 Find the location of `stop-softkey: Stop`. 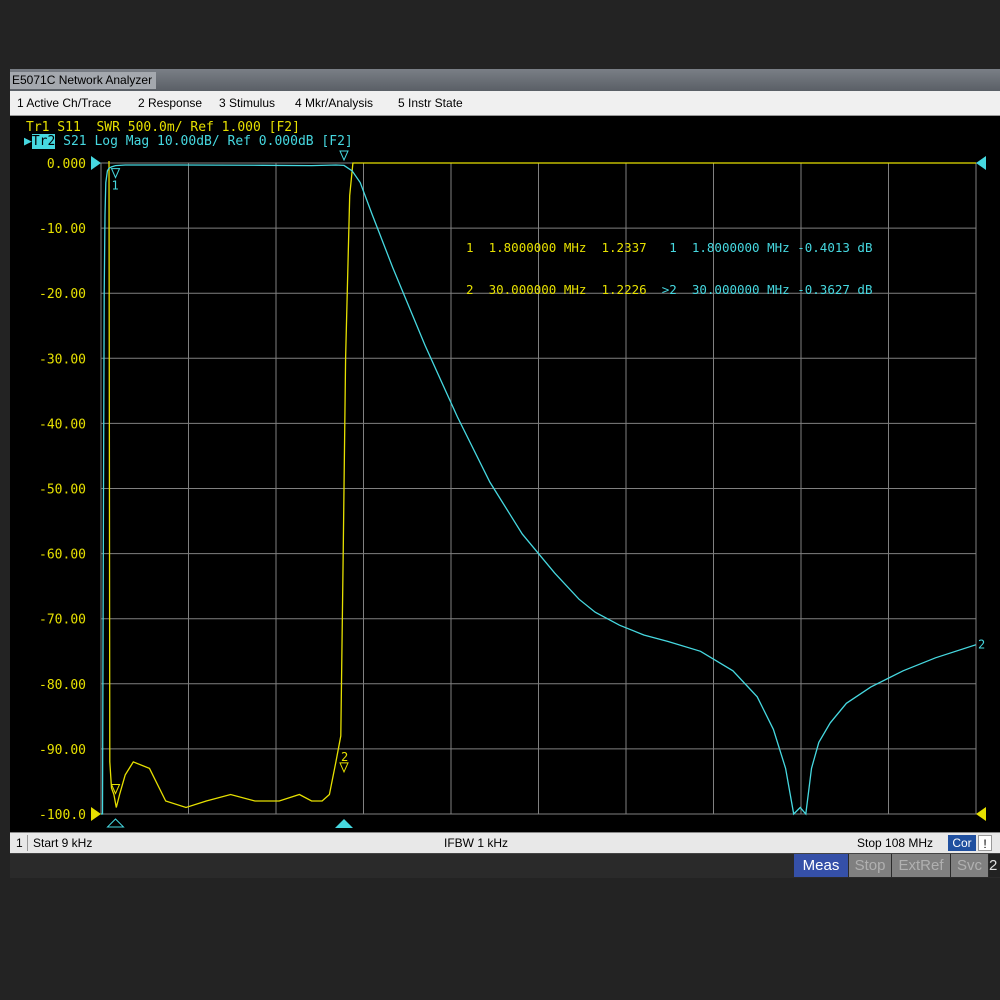

stop-softkey: Stop is located at coordinates (870, 865).